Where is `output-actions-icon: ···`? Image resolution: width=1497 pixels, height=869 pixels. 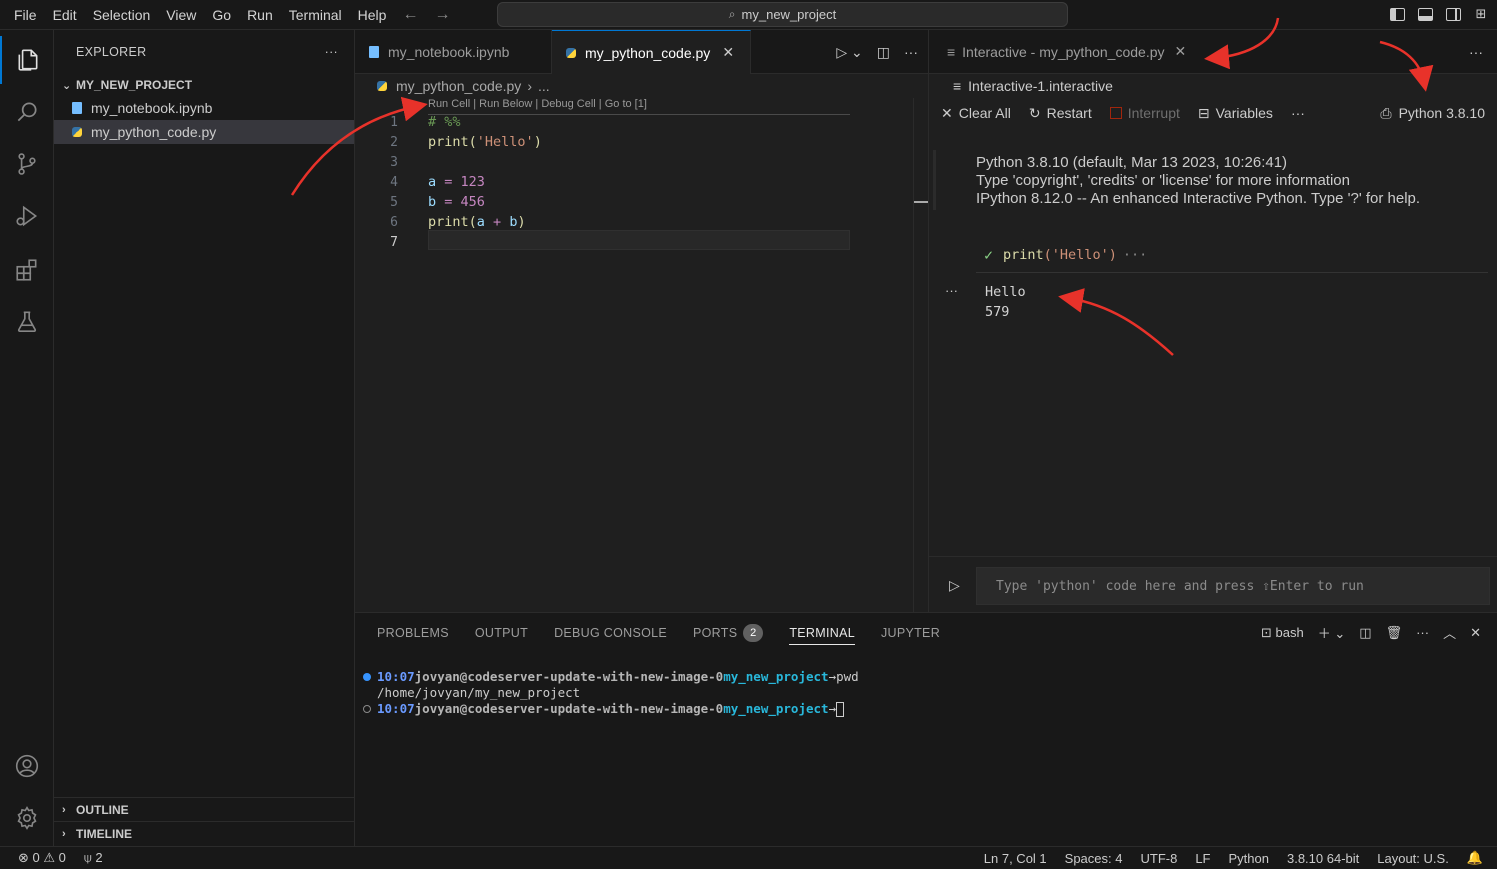
output-actions-icon: ··· is located at coordinates (951, 290).